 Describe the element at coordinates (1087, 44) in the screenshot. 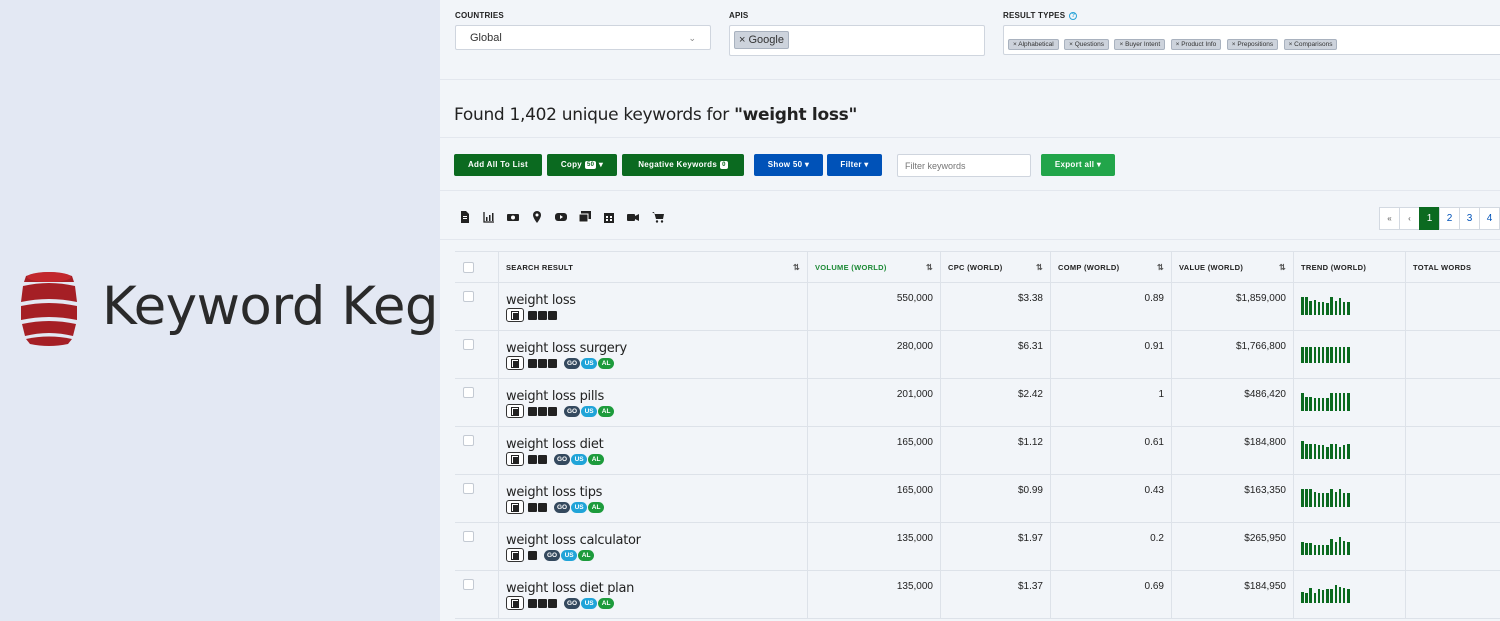

I see `result-type-tag: × Questions` at that location.